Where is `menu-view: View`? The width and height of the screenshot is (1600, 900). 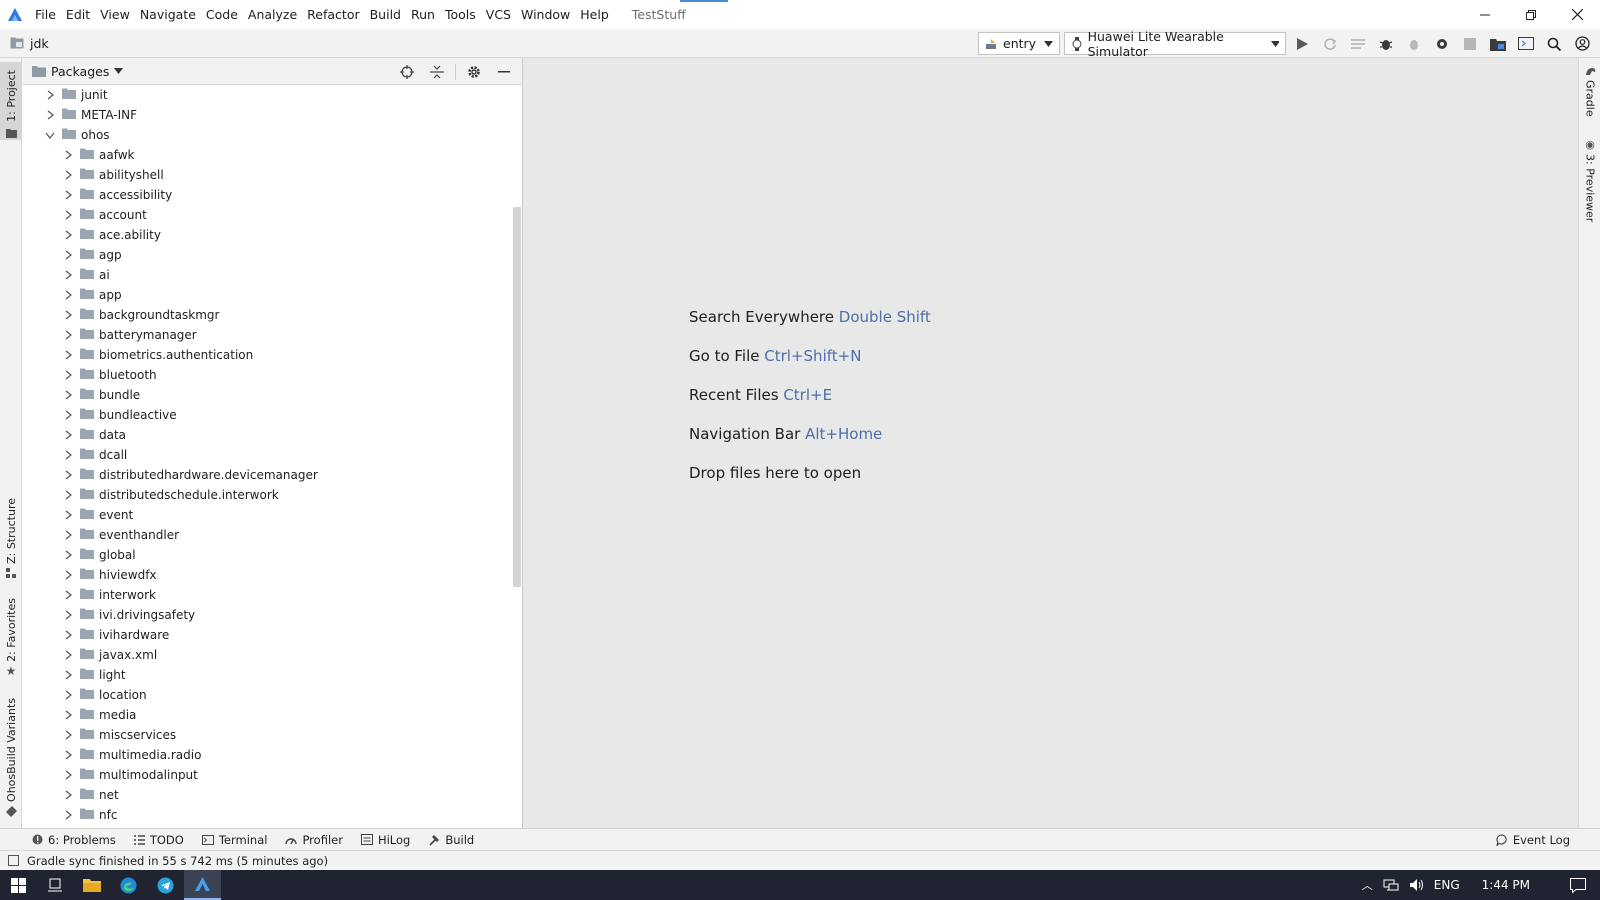 menu-view: View is located at coordinates (115, 14).